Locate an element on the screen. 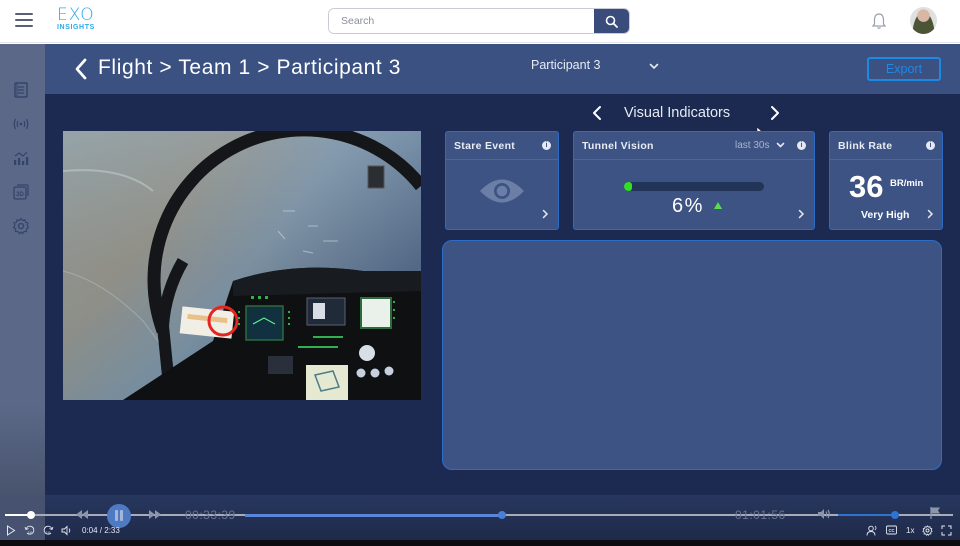 This screenshot has width=960, height=546. closed-captions-icon: CC is located at coordinates (891, 530).